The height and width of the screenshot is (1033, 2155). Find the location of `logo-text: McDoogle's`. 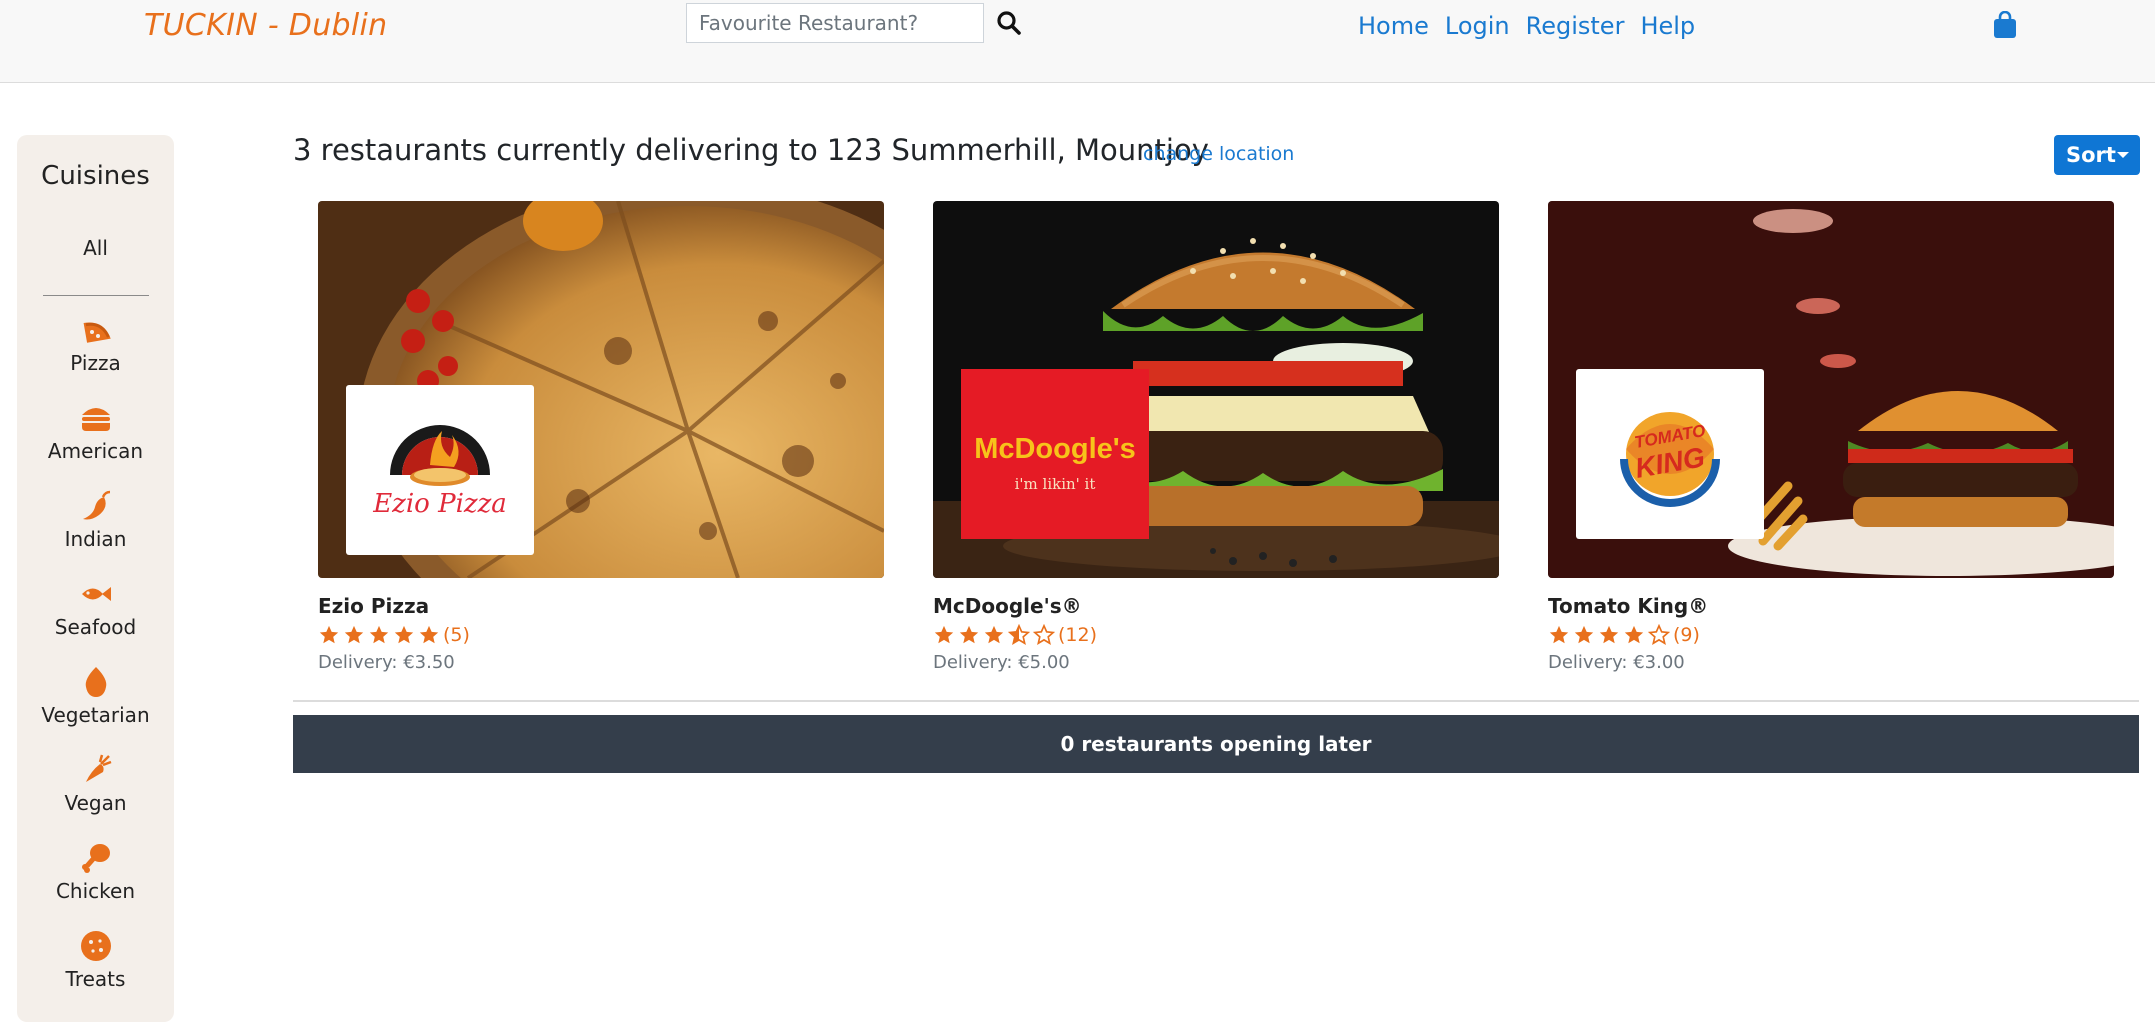

logo-text: McDoogle's is located at coordinates (1055, 449).